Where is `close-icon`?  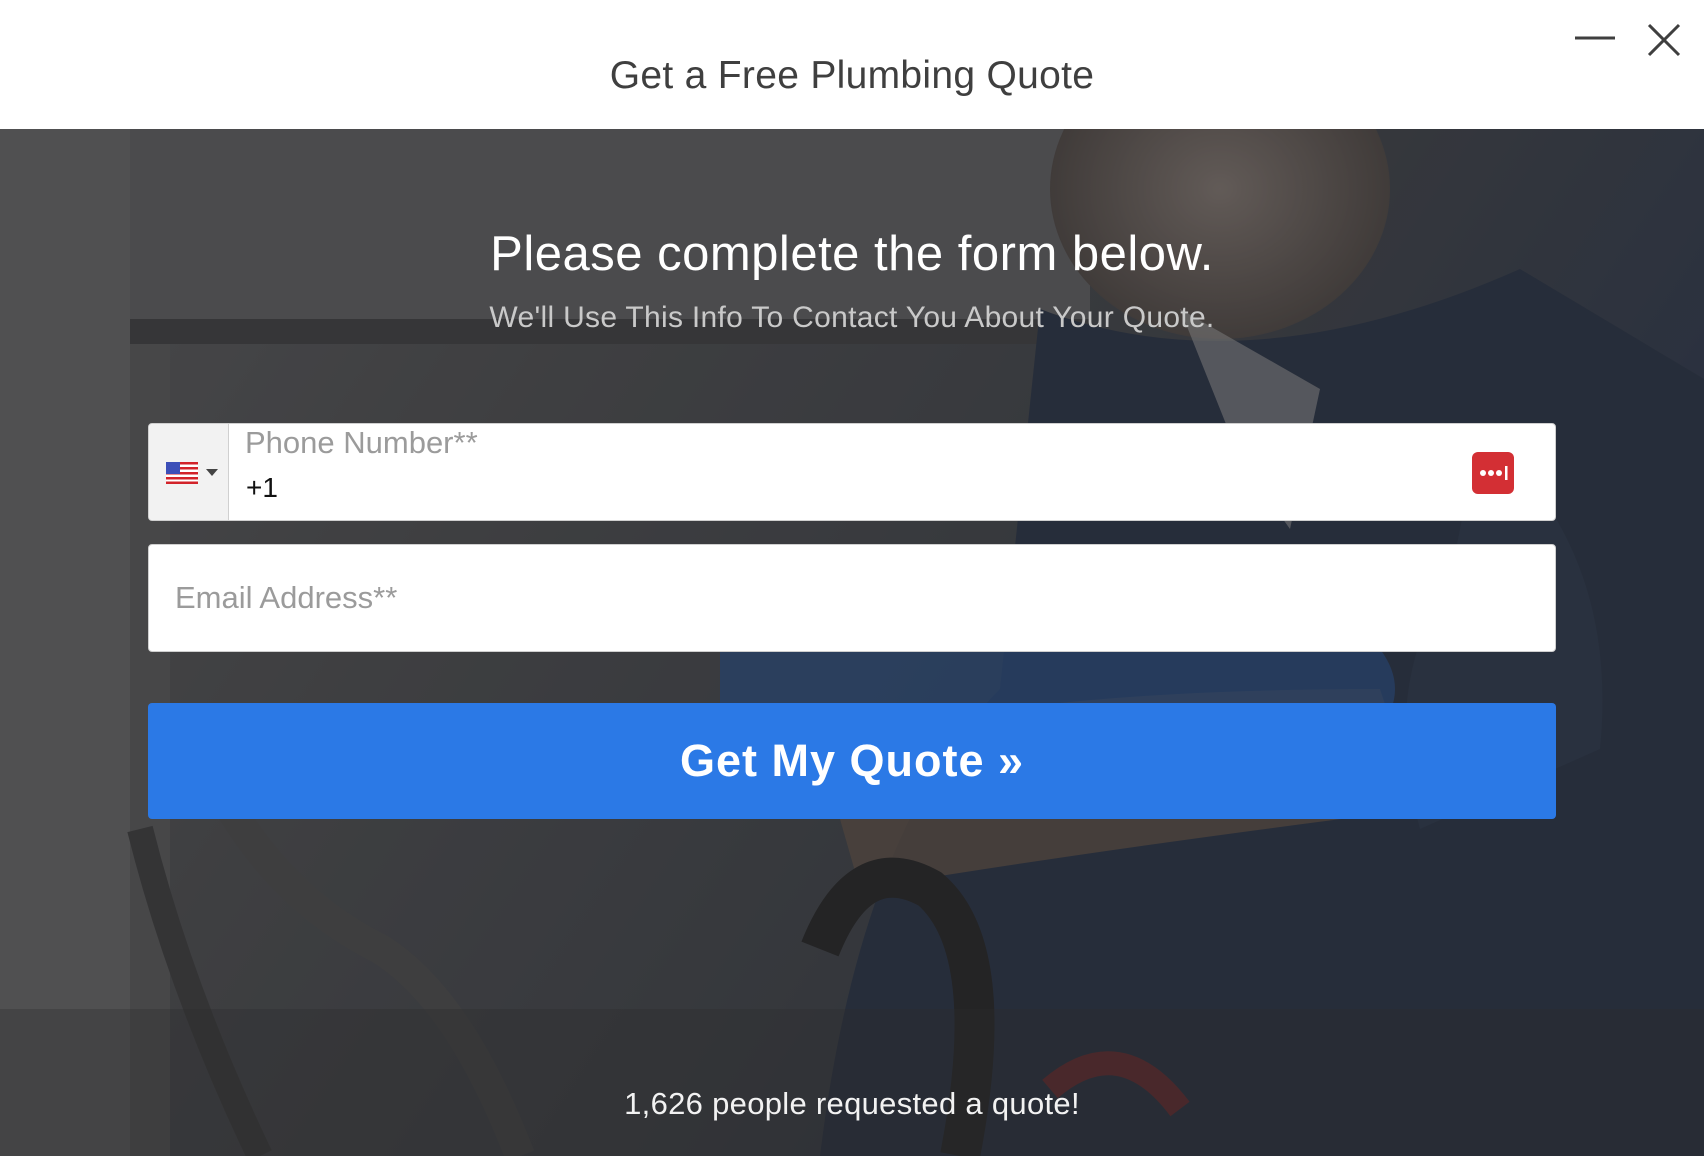 close-icon is located at coordinates (1664, 40).